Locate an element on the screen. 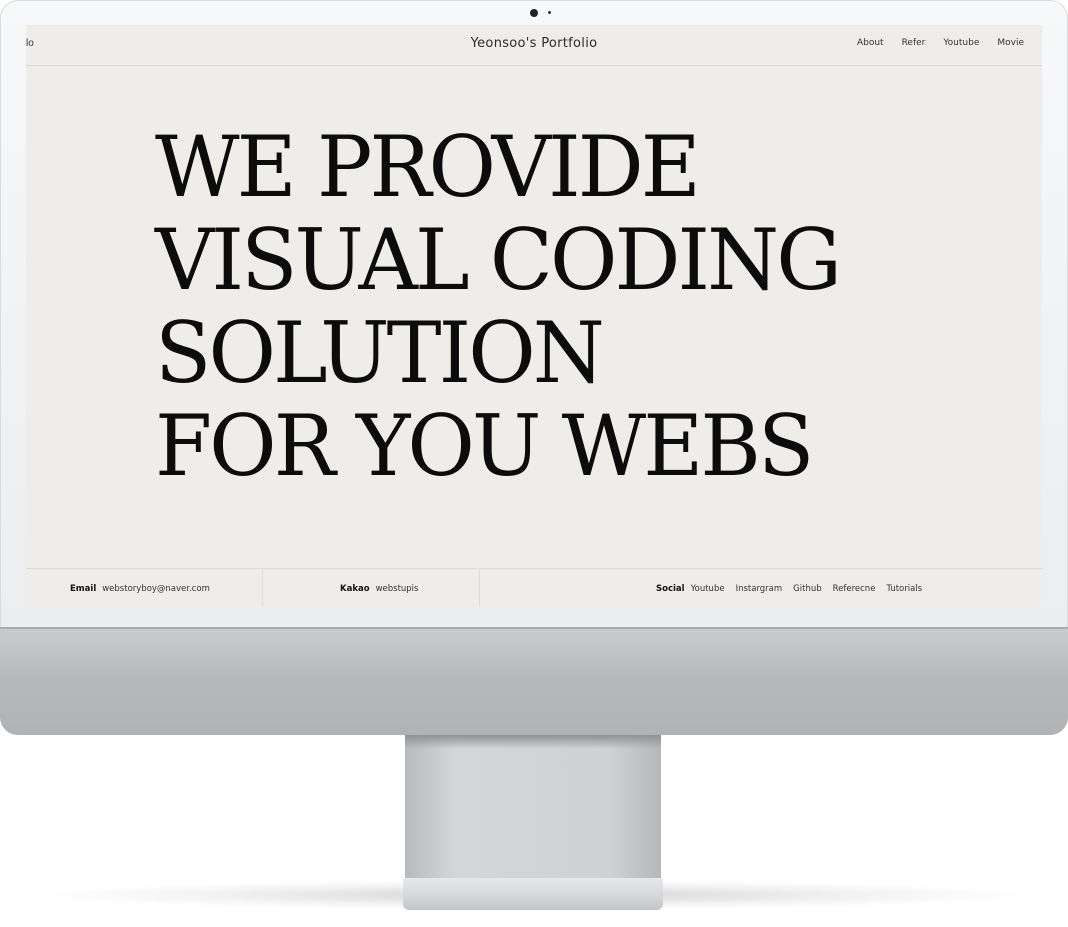  kakao-id: webstupis is located at coordinates (397, 589).